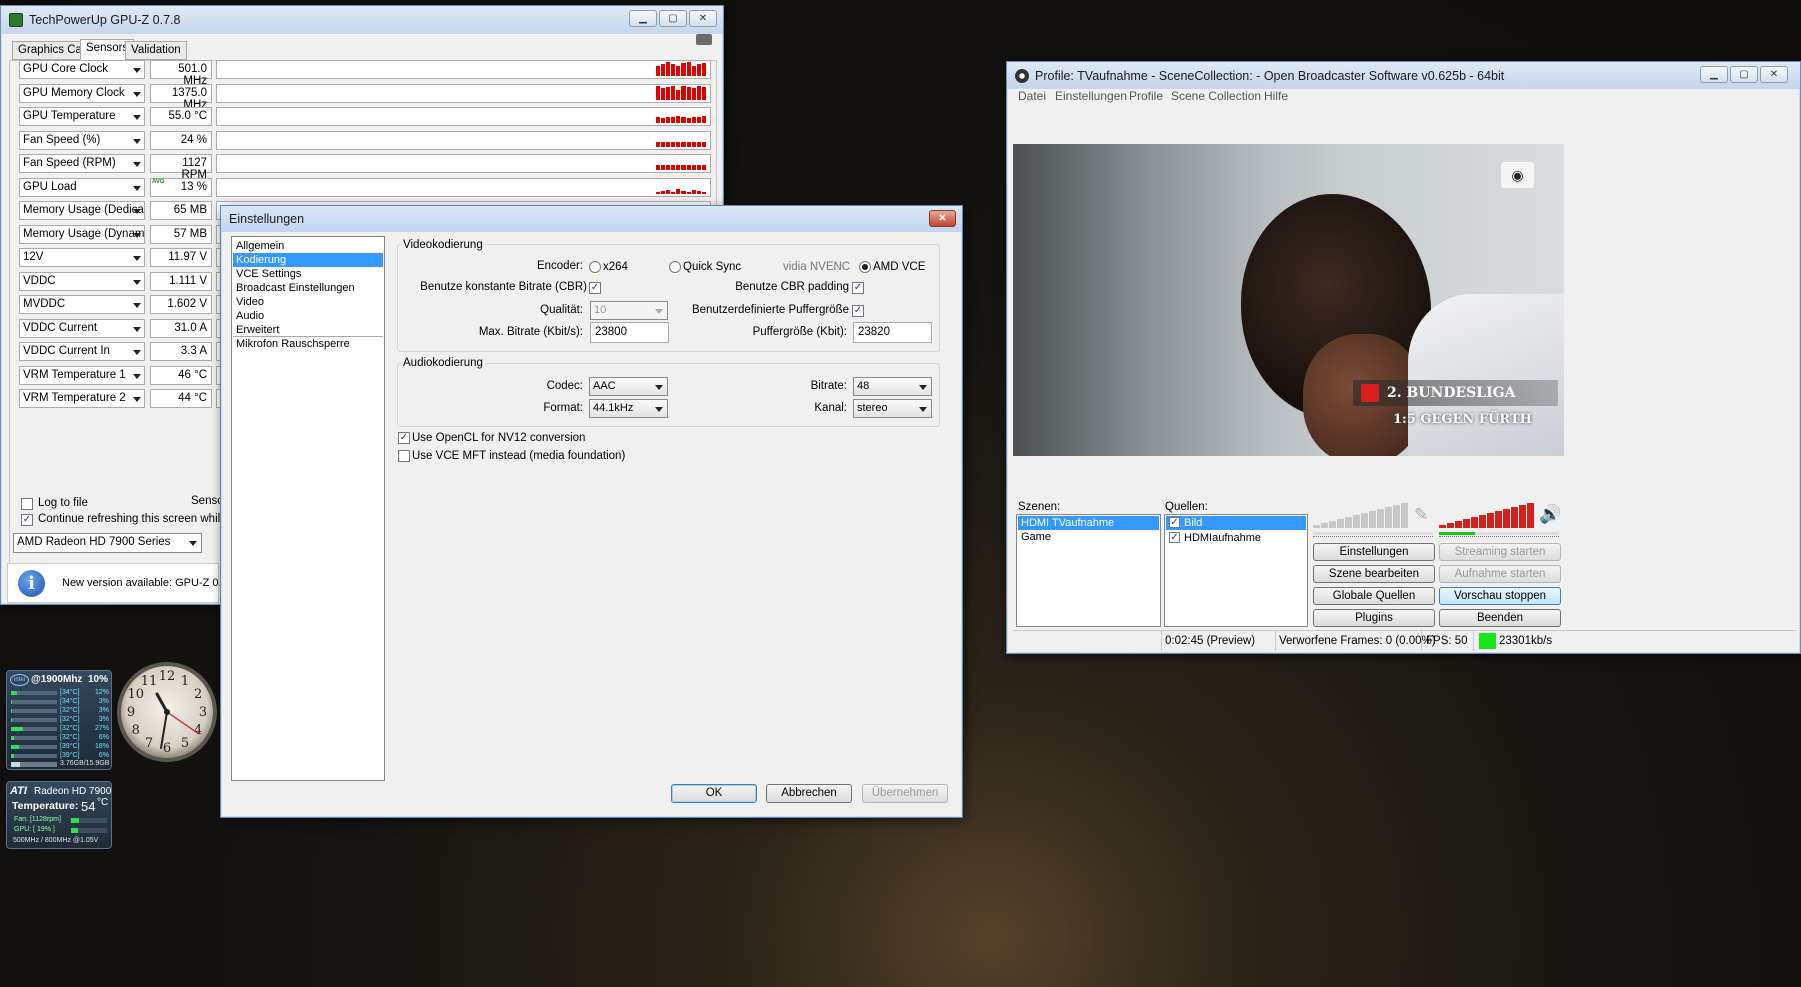  I want to click on sensor-name-select: VDDC, so click(82, 281).